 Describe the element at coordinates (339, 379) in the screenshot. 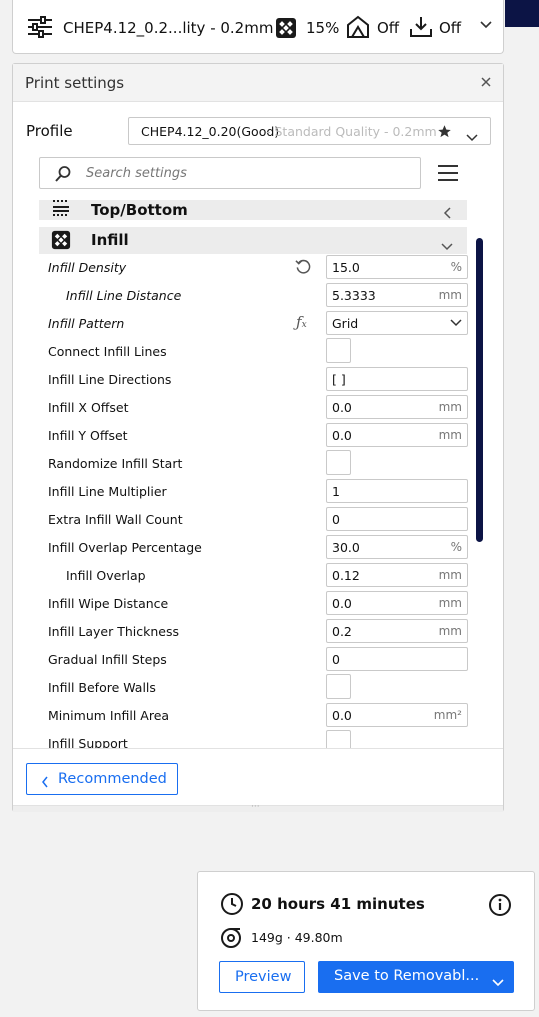

I see `field-value: [ ]` at that location.